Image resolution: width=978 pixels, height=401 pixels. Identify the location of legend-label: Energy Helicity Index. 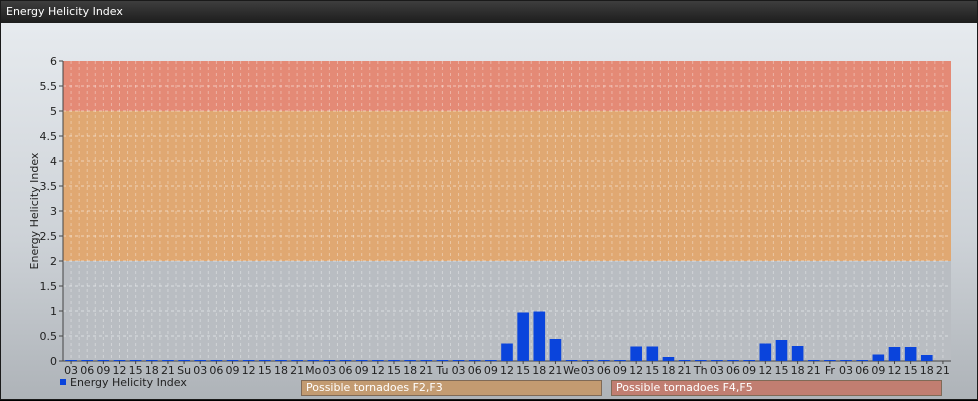
(128, 382).